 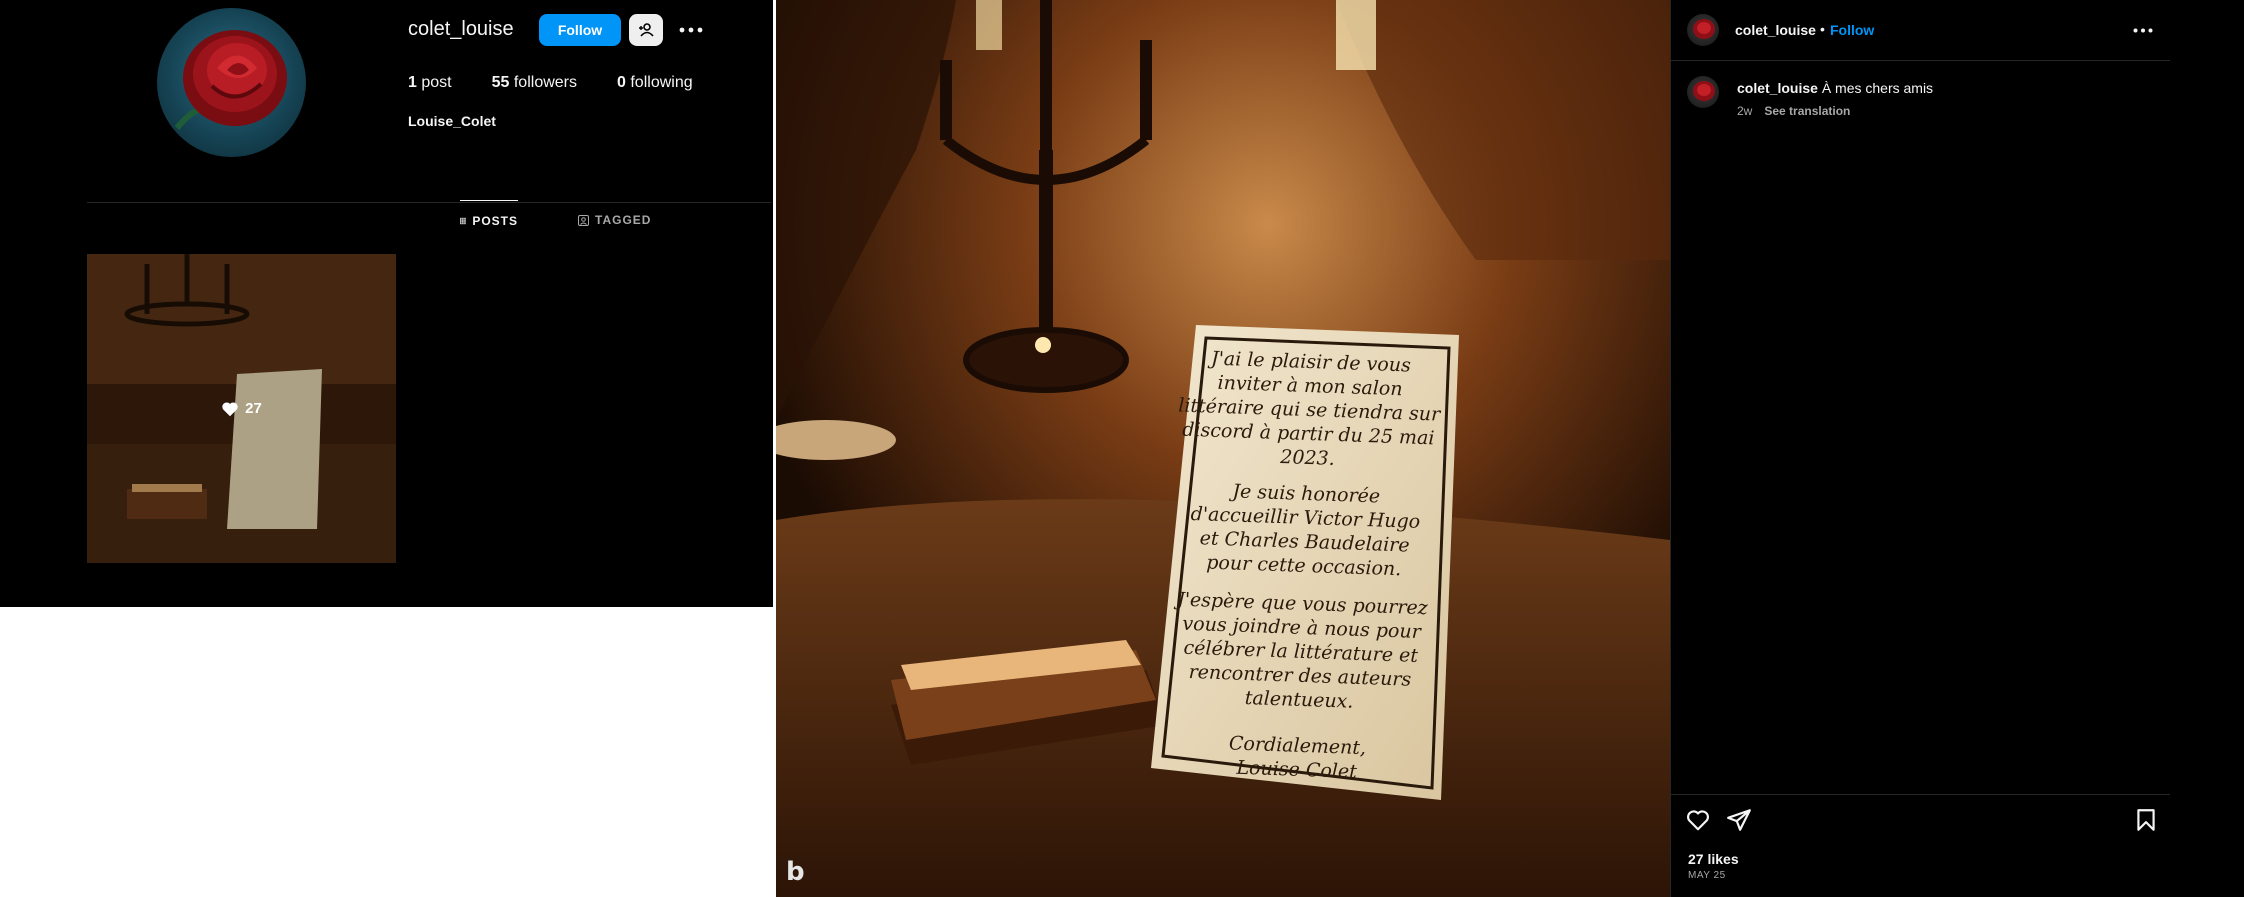 I want to click on save-button, so click(x=2146, y=820).